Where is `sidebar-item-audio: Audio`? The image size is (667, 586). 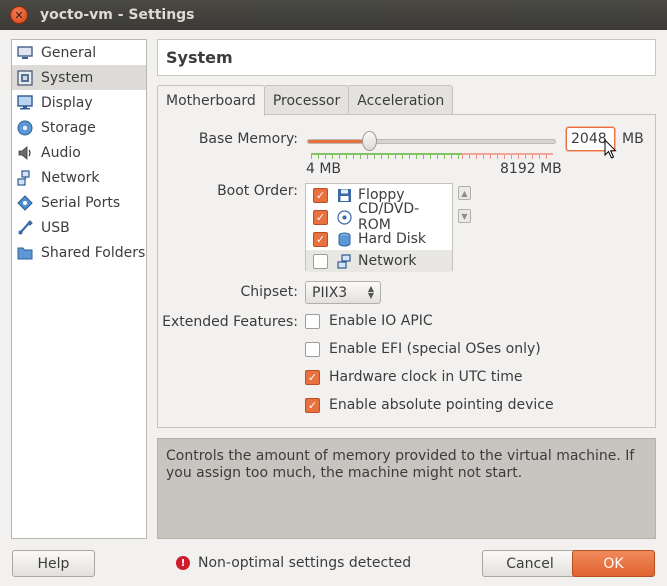
sidebar-item-audio: Audio is located at coordinates (79, 152).